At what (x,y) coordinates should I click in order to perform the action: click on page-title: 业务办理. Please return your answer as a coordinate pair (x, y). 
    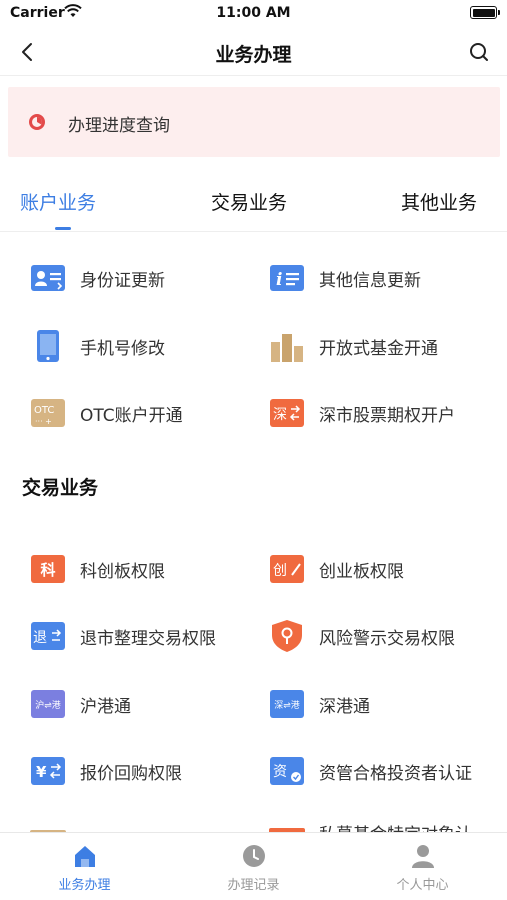
    Looking at the image, I should click on (253, 55).